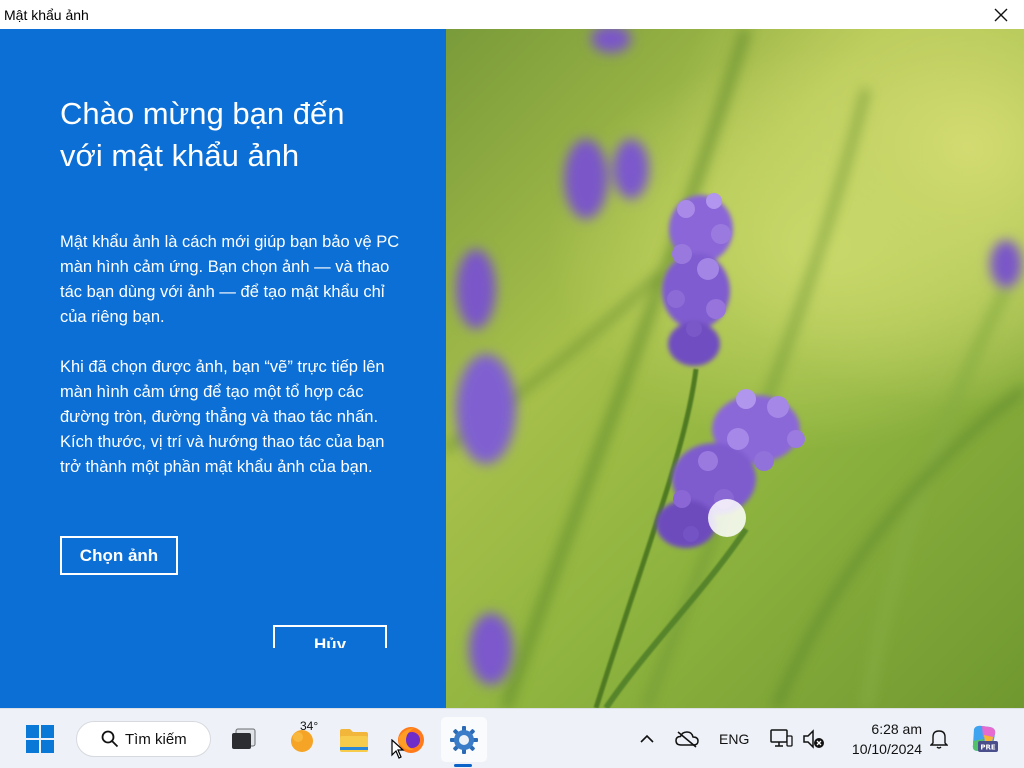  I want to click on touch-point-indicator, so click(727, 518).